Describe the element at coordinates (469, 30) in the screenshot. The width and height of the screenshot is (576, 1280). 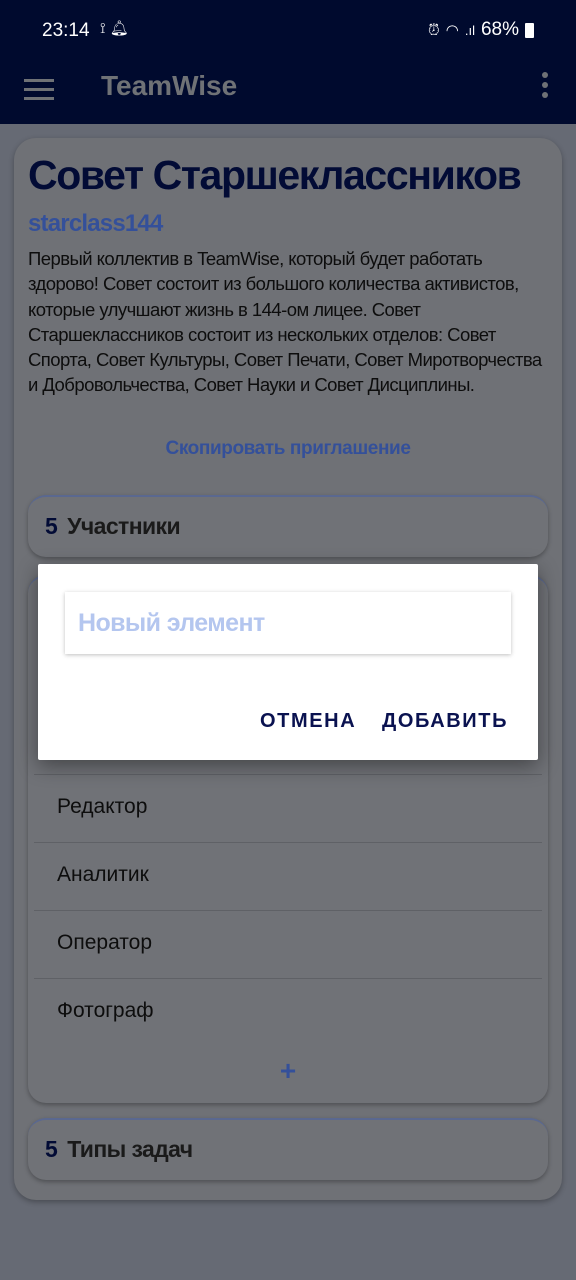
I see `signal-icon: .ıl` at that location.